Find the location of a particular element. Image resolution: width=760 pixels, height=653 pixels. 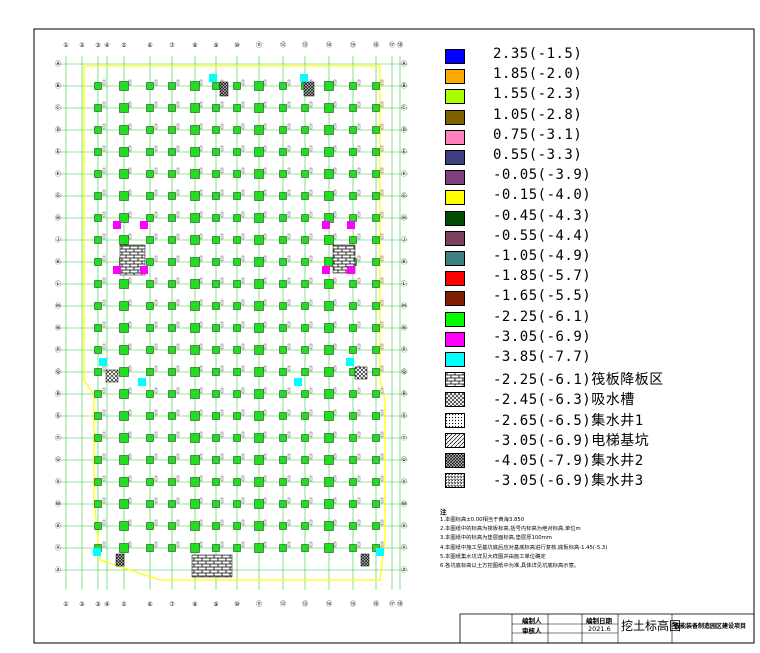

elevator-pit is located at coordinates (120, 560).